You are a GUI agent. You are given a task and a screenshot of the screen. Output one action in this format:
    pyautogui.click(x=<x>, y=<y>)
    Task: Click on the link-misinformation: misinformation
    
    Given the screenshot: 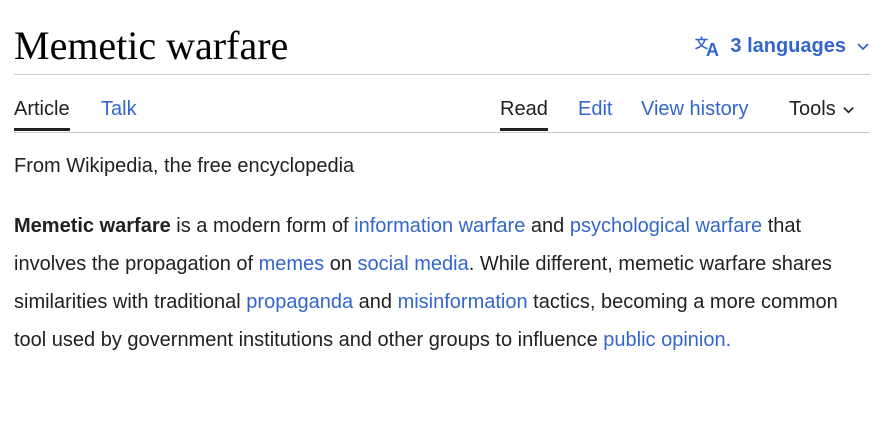 What is the action you would take?
    pyautogui.click(x=463, y=302)
    